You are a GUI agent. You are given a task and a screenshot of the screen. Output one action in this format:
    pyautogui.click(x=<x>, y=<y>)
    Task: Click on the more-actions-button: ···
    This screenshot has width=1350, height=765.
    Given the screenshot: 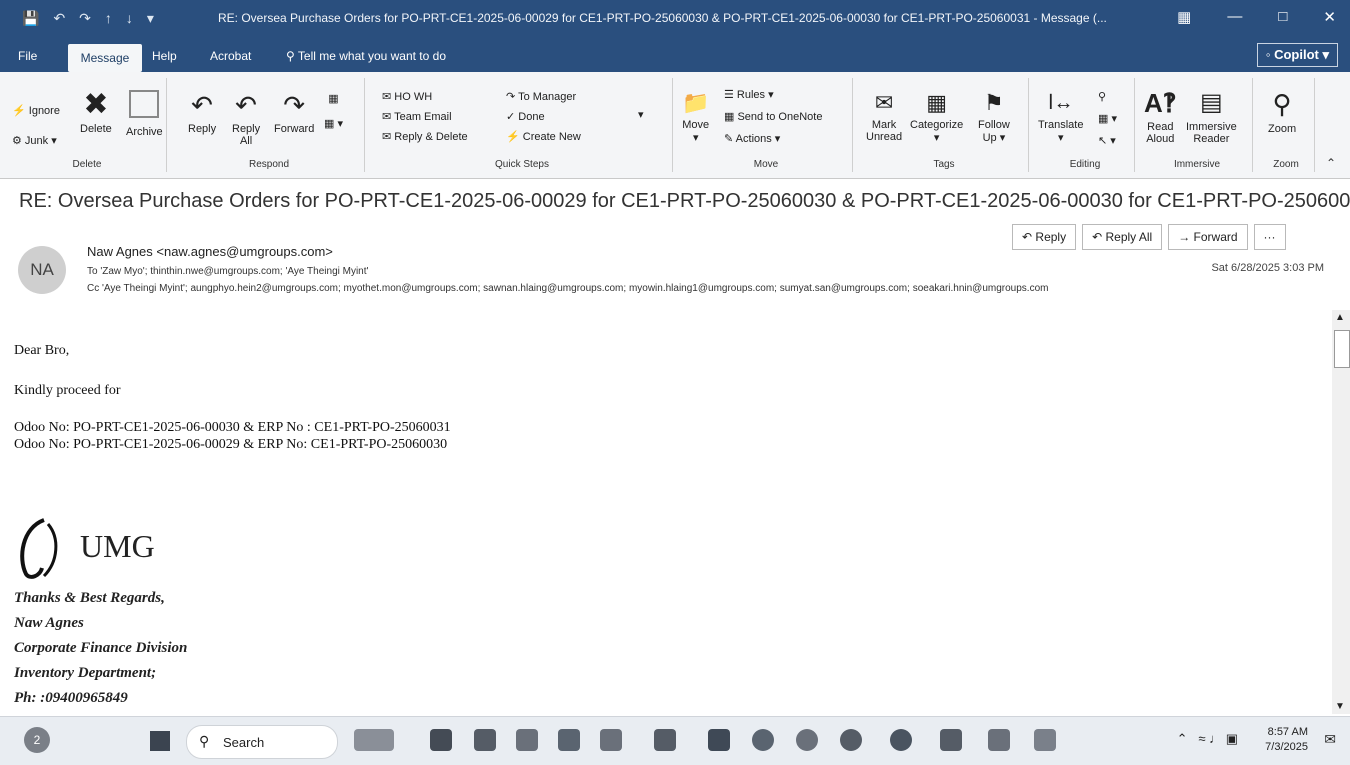 What is the action you would take?
    pyautogui.click(x=1269, y=237)
    